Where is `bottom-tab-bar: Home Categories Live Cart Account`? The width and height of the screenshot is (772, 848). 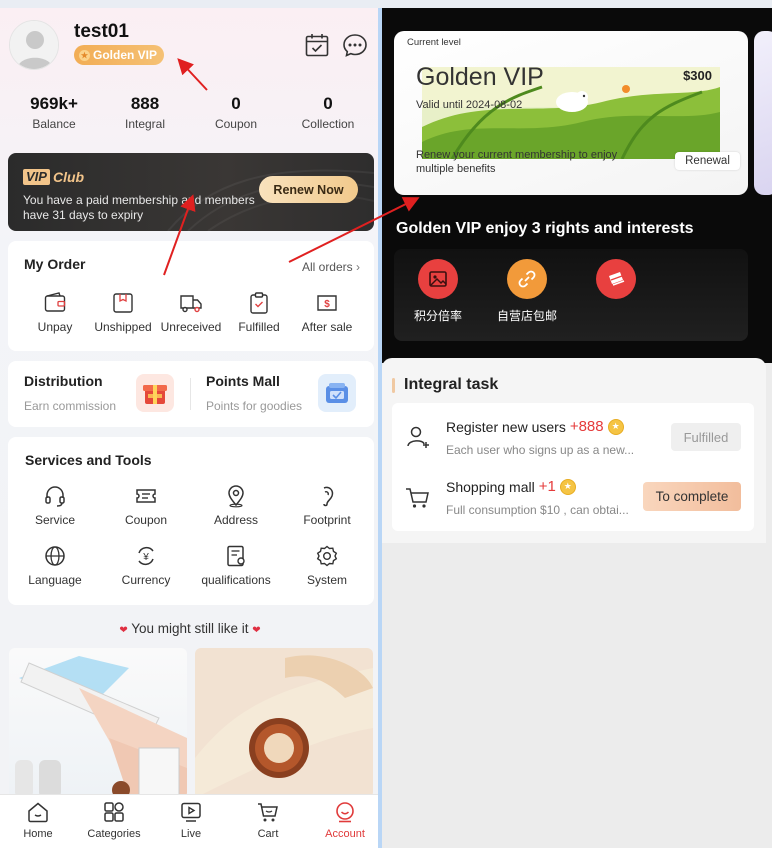
bottom-tab-bar: Home Categories Live Cart Account is located at coordinates (190, 821).